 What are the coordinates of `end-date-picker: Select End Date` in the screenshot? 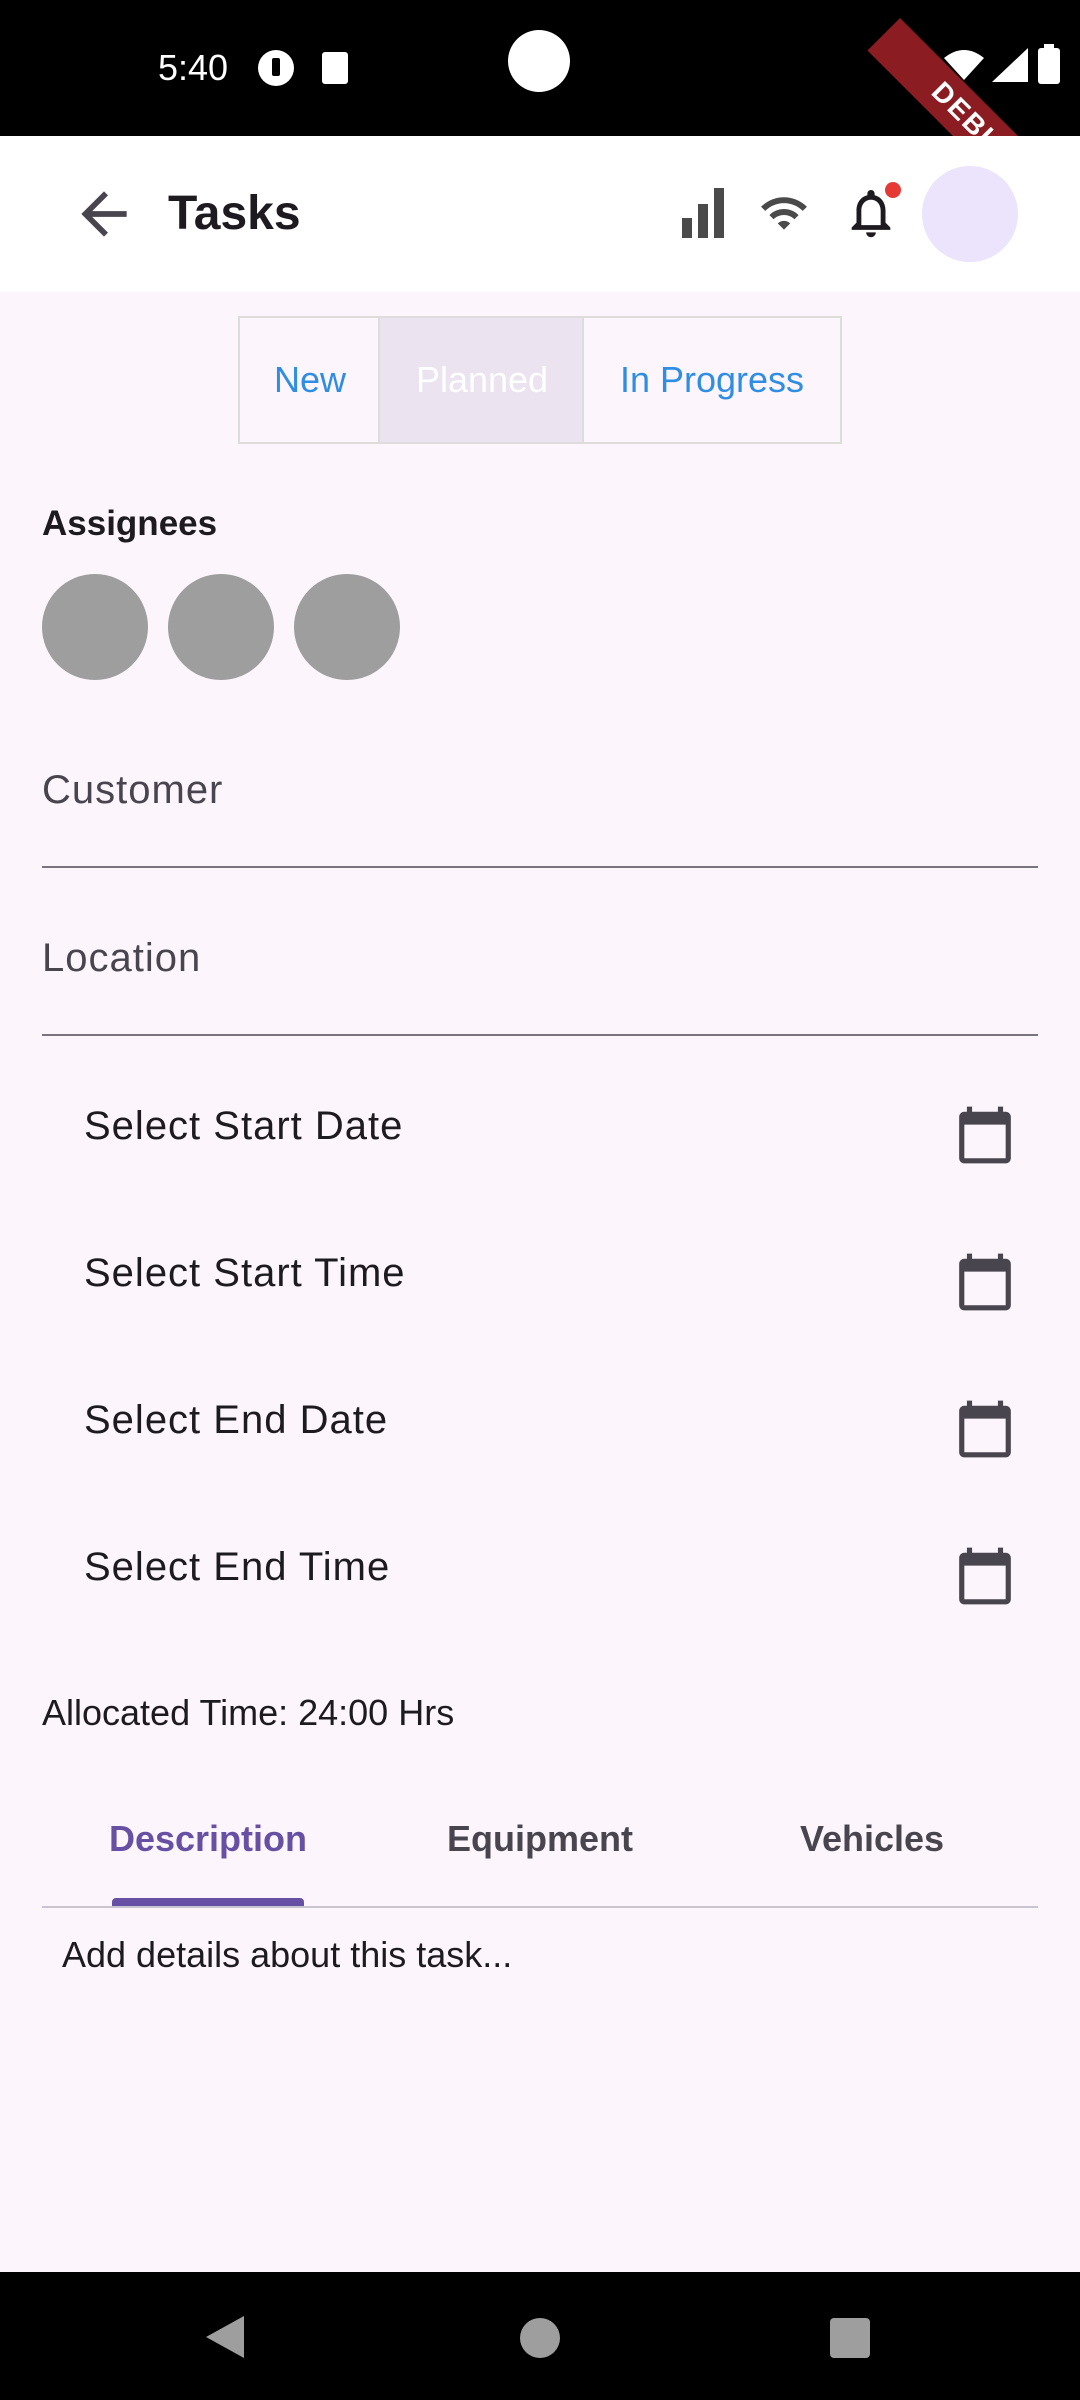 It's located at (540, 1424).